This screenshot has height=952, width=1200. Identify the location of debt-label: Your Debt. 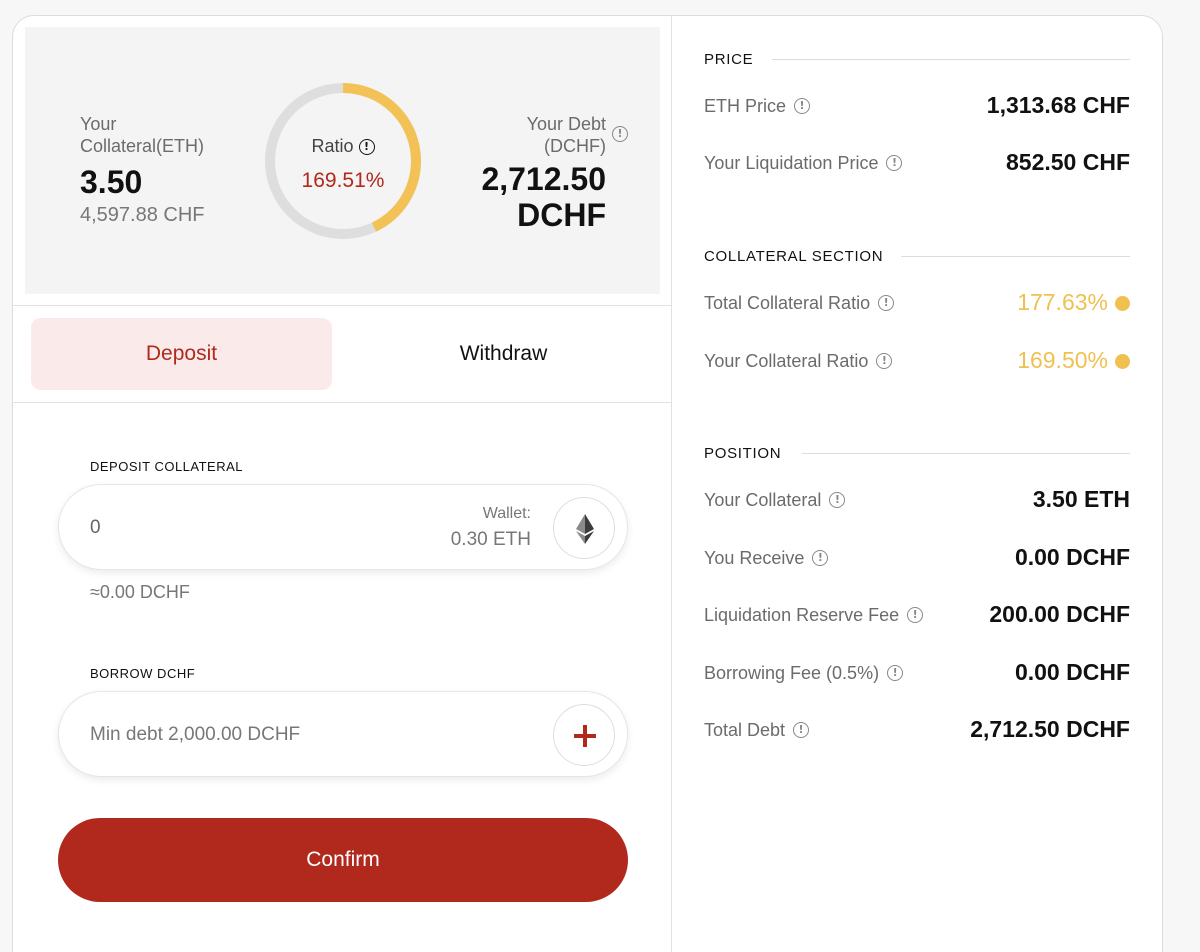
(566, 124).